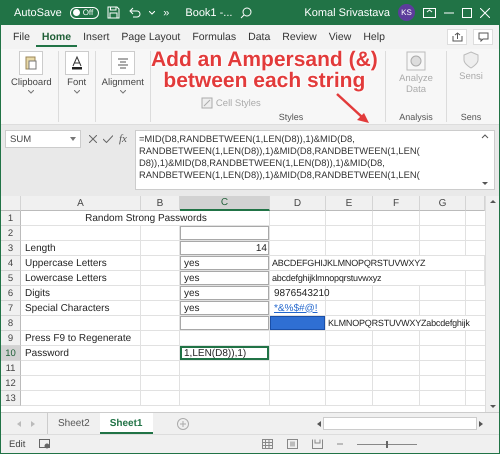 This screenshot has width=500, height=454. Describe the element at coordinates (123, 72) in the screenshot. I see `alignment-button: Alignment` at that location.